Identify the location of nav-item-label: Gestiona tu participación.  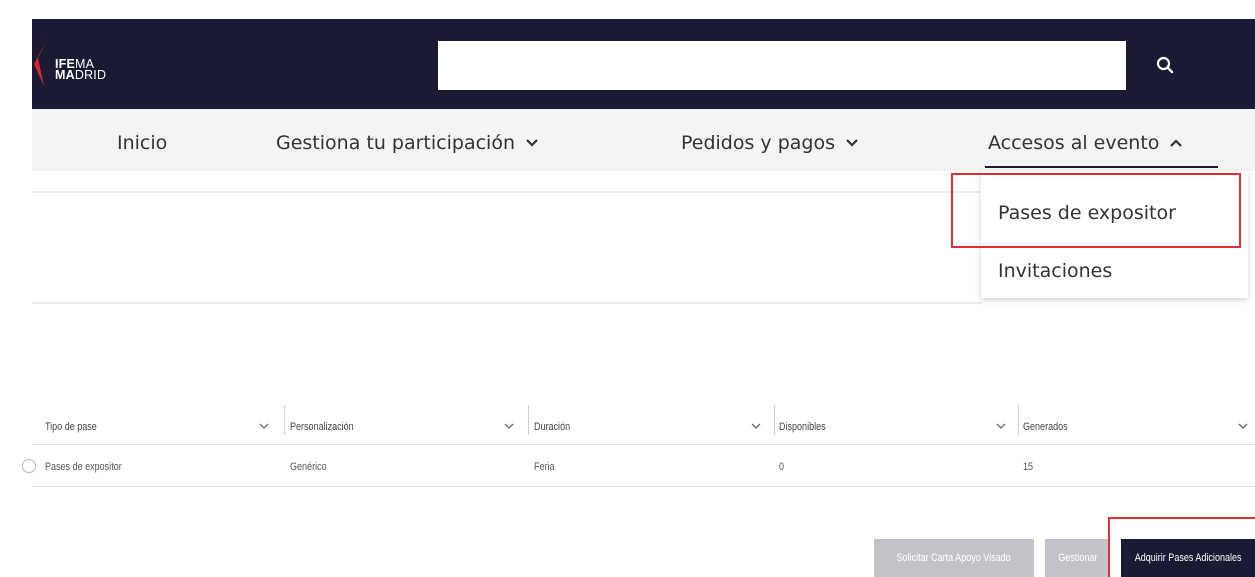
(395, 143).